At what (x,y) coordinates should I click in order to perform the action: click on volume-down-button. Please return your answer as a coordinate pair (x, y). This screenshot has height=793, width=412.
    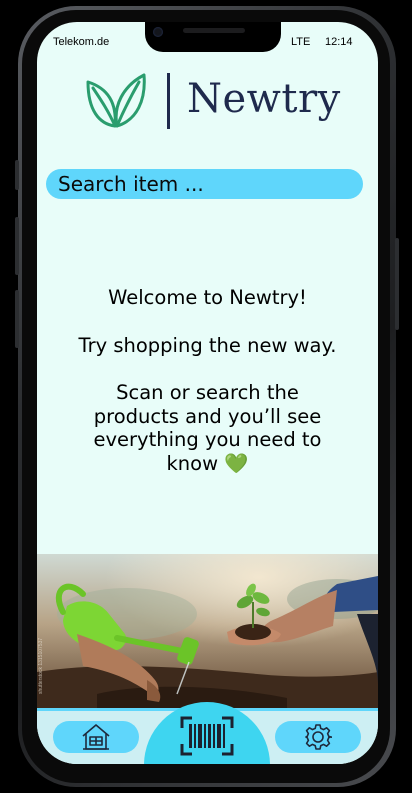
    Looking at the image, I should click on (17, 319).